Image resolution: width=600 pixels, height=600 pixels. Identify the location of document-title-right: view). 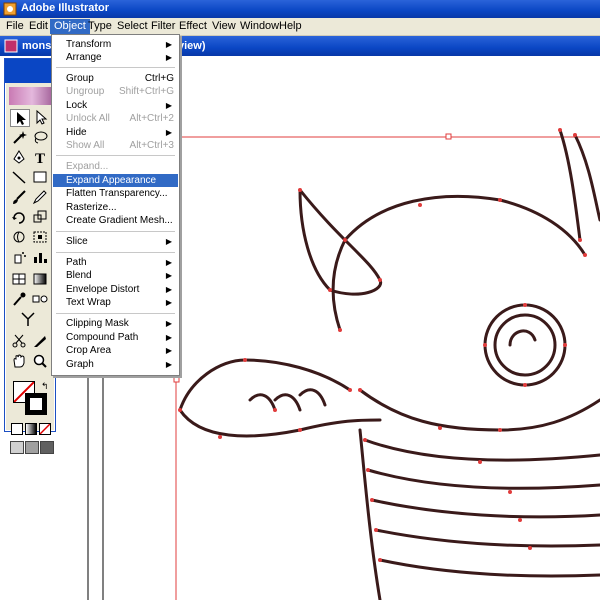
(192, 46).